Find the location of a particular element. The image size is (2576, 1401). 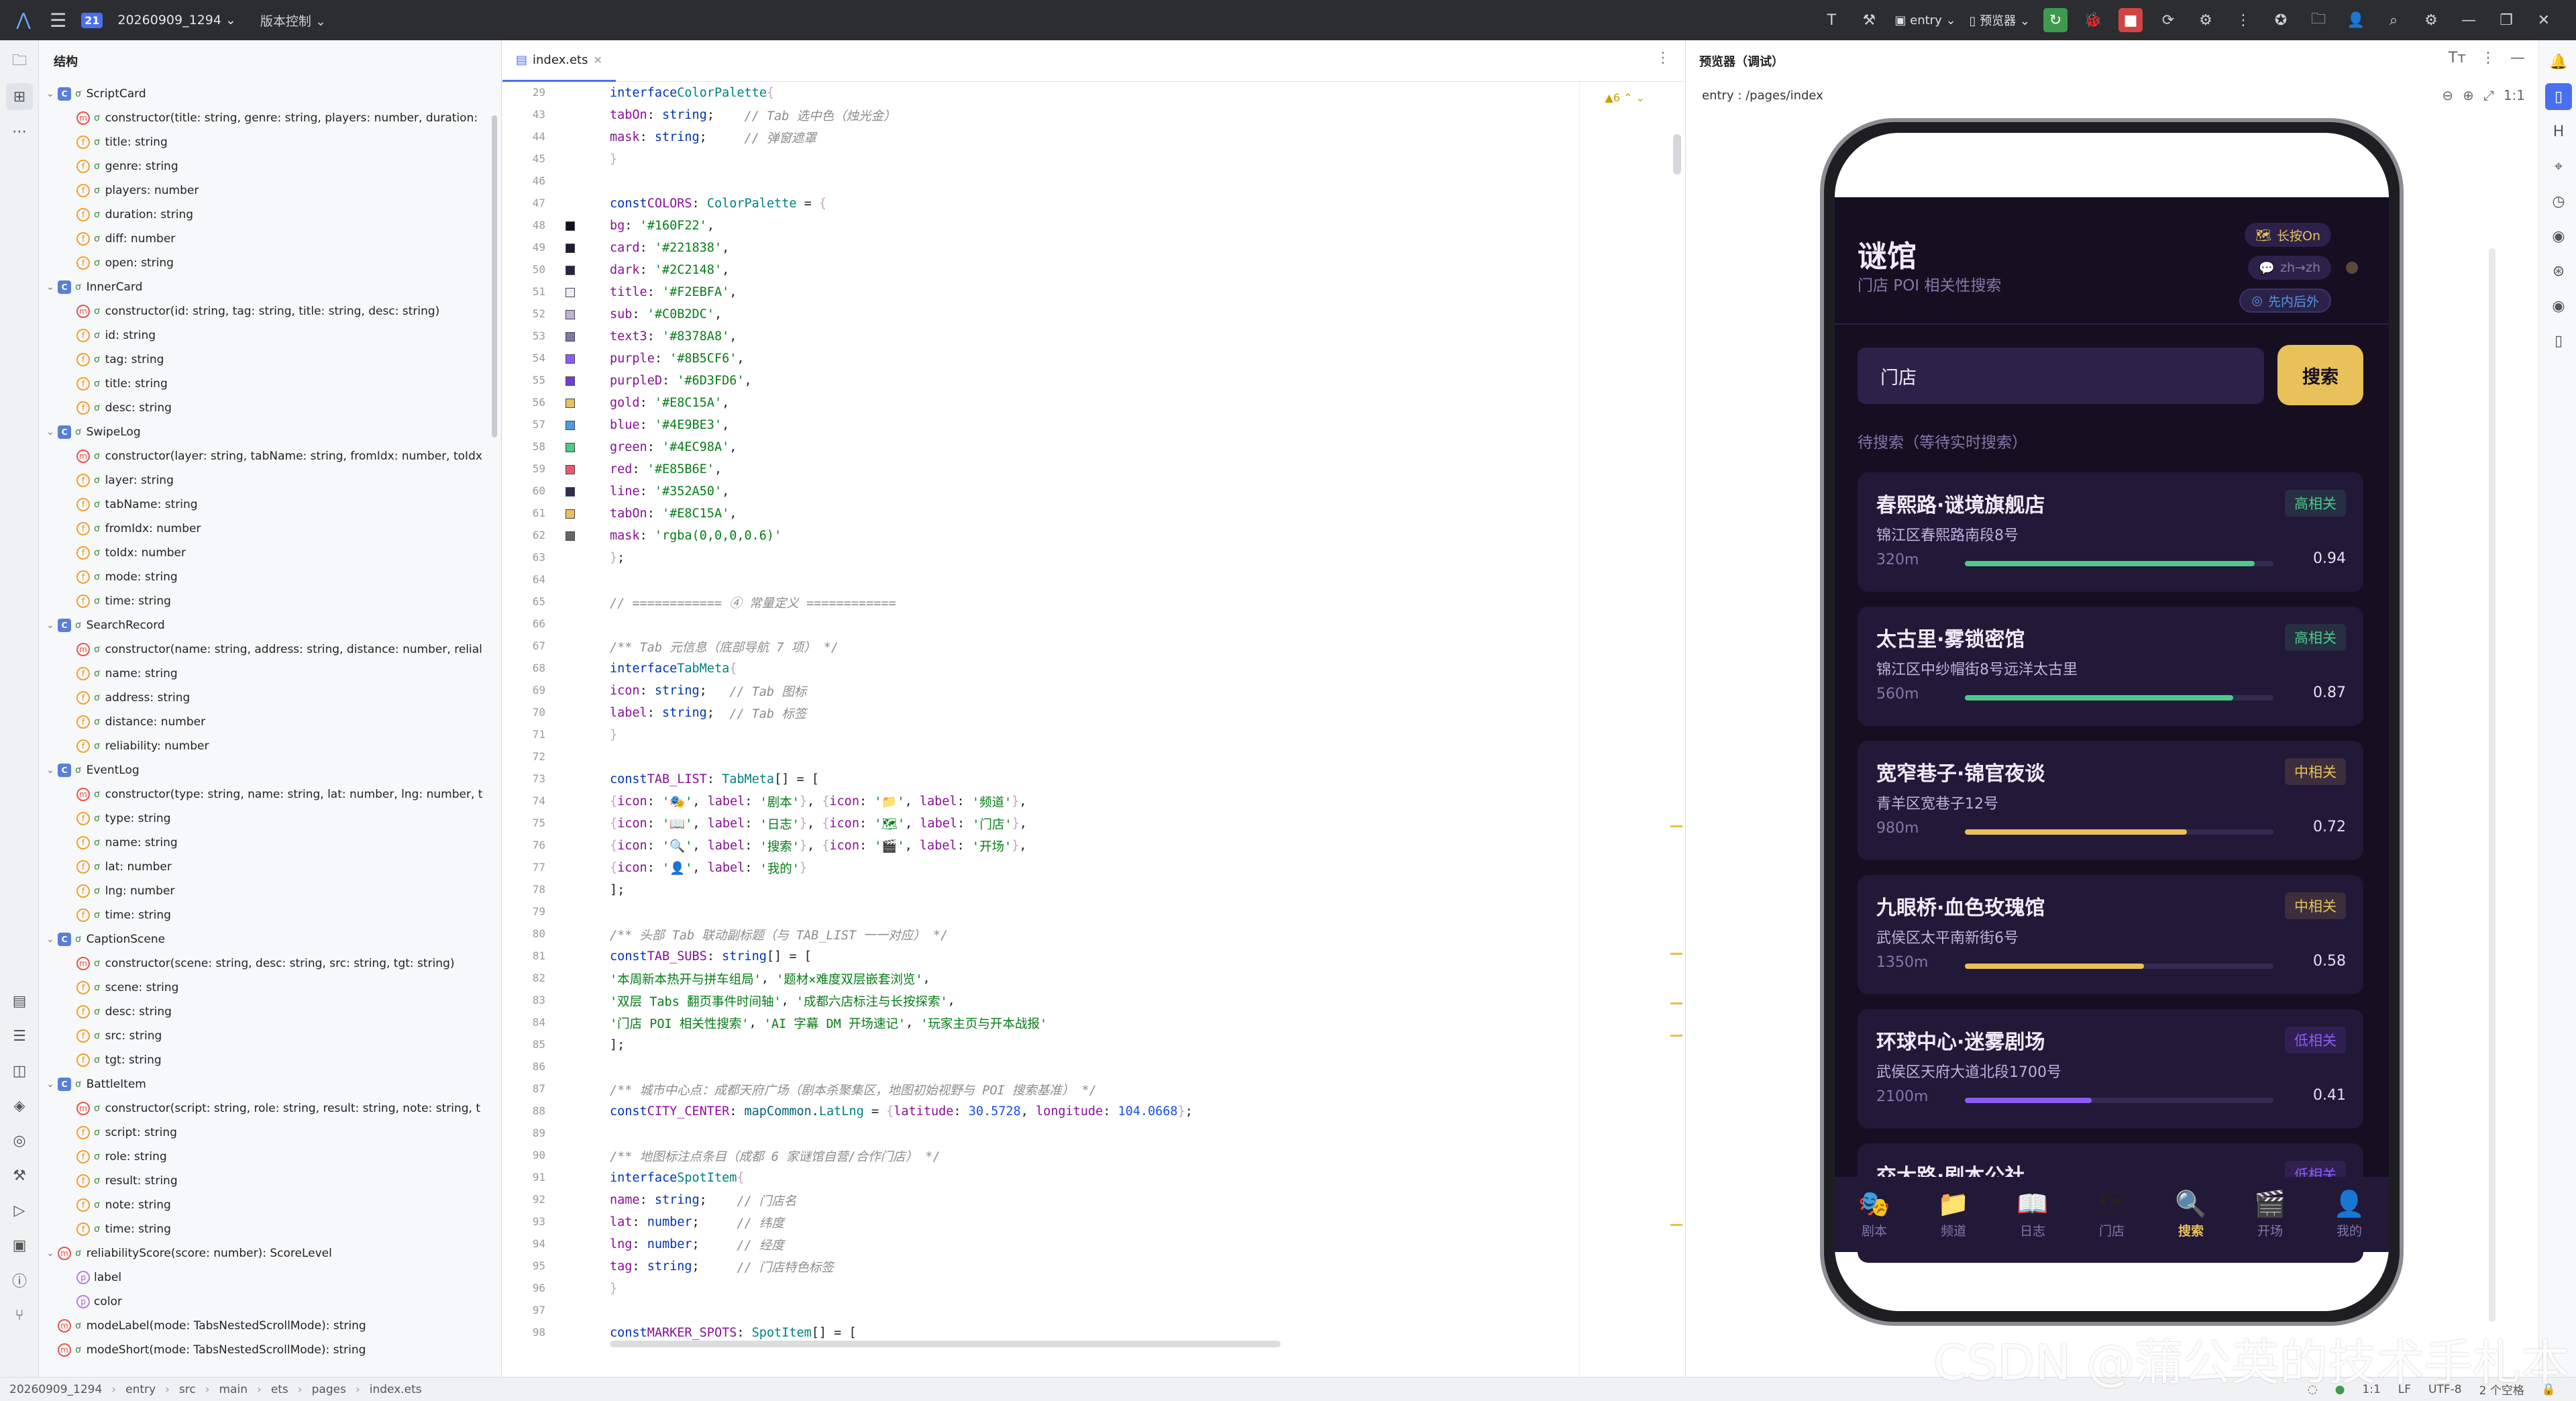

code-line: sub: '#C0B2DC', is located at coordinates (666, 314).